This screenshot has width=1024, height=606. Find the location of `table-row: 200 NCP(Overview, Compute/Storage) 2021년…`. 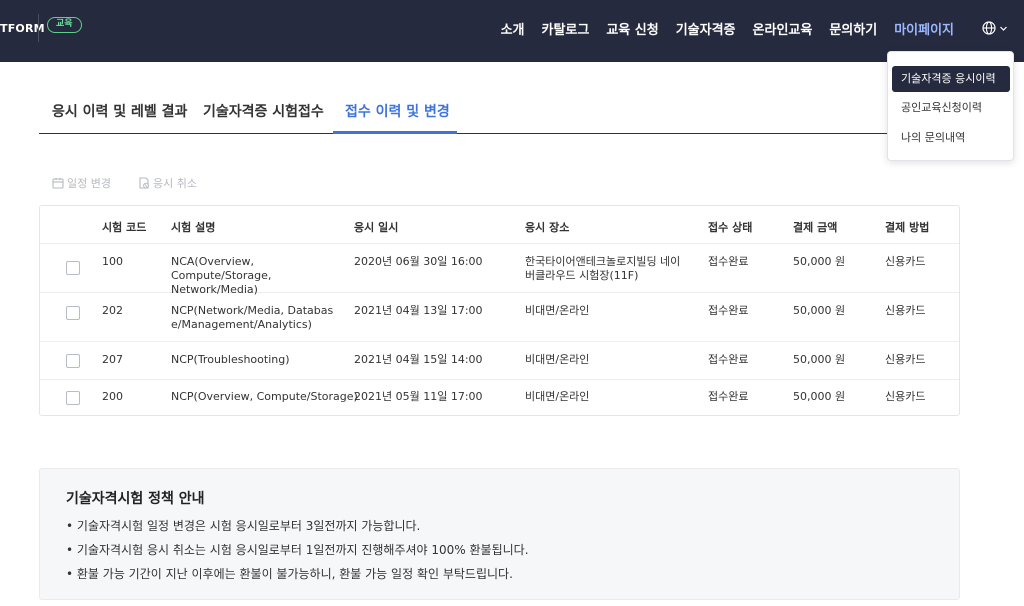

table-row: 200 NCP(Overview, Compute/Storage) 2021년… is located at coordinates (499, 398).